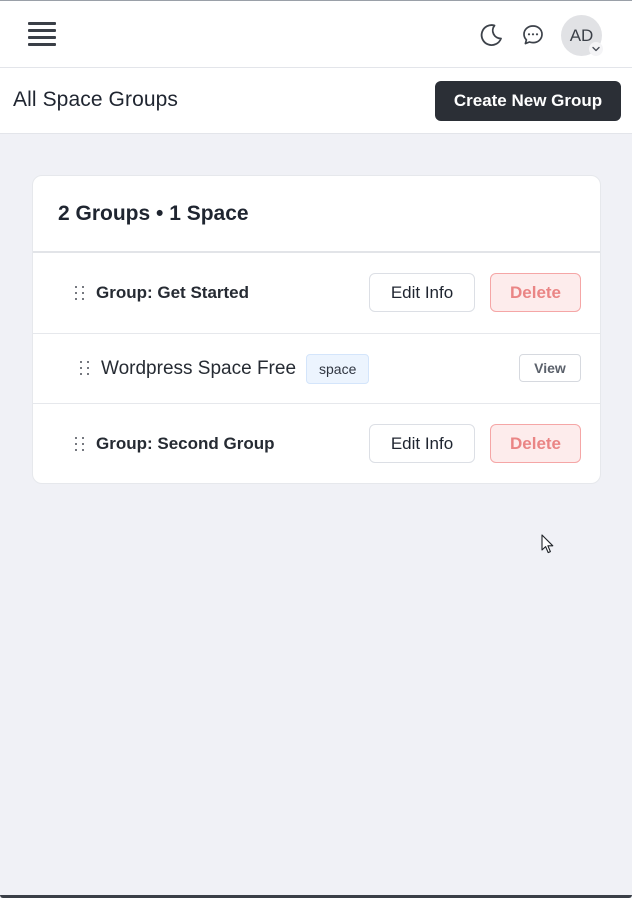 This screenshot has height=898, width=632. What do you see at coordinates (316, 293) in the screenshot?
I see `group-row: Group: Get Started Edit Info Delete` at bounding box center [316, 293].